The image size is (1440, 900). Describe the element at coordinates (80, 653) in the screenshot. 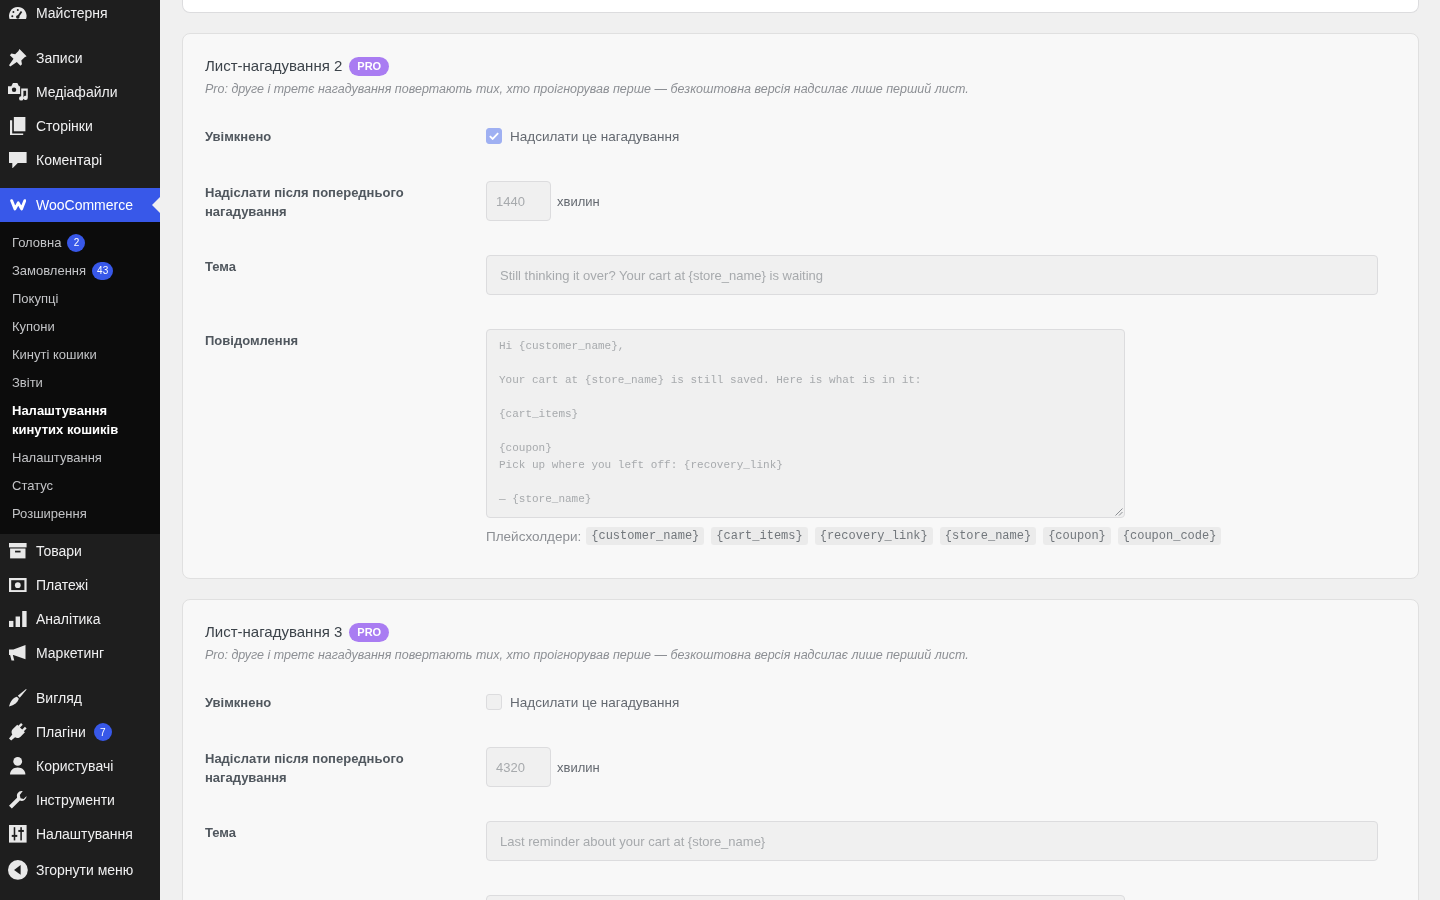

I see `menu-item: Маркетинг` at that location.